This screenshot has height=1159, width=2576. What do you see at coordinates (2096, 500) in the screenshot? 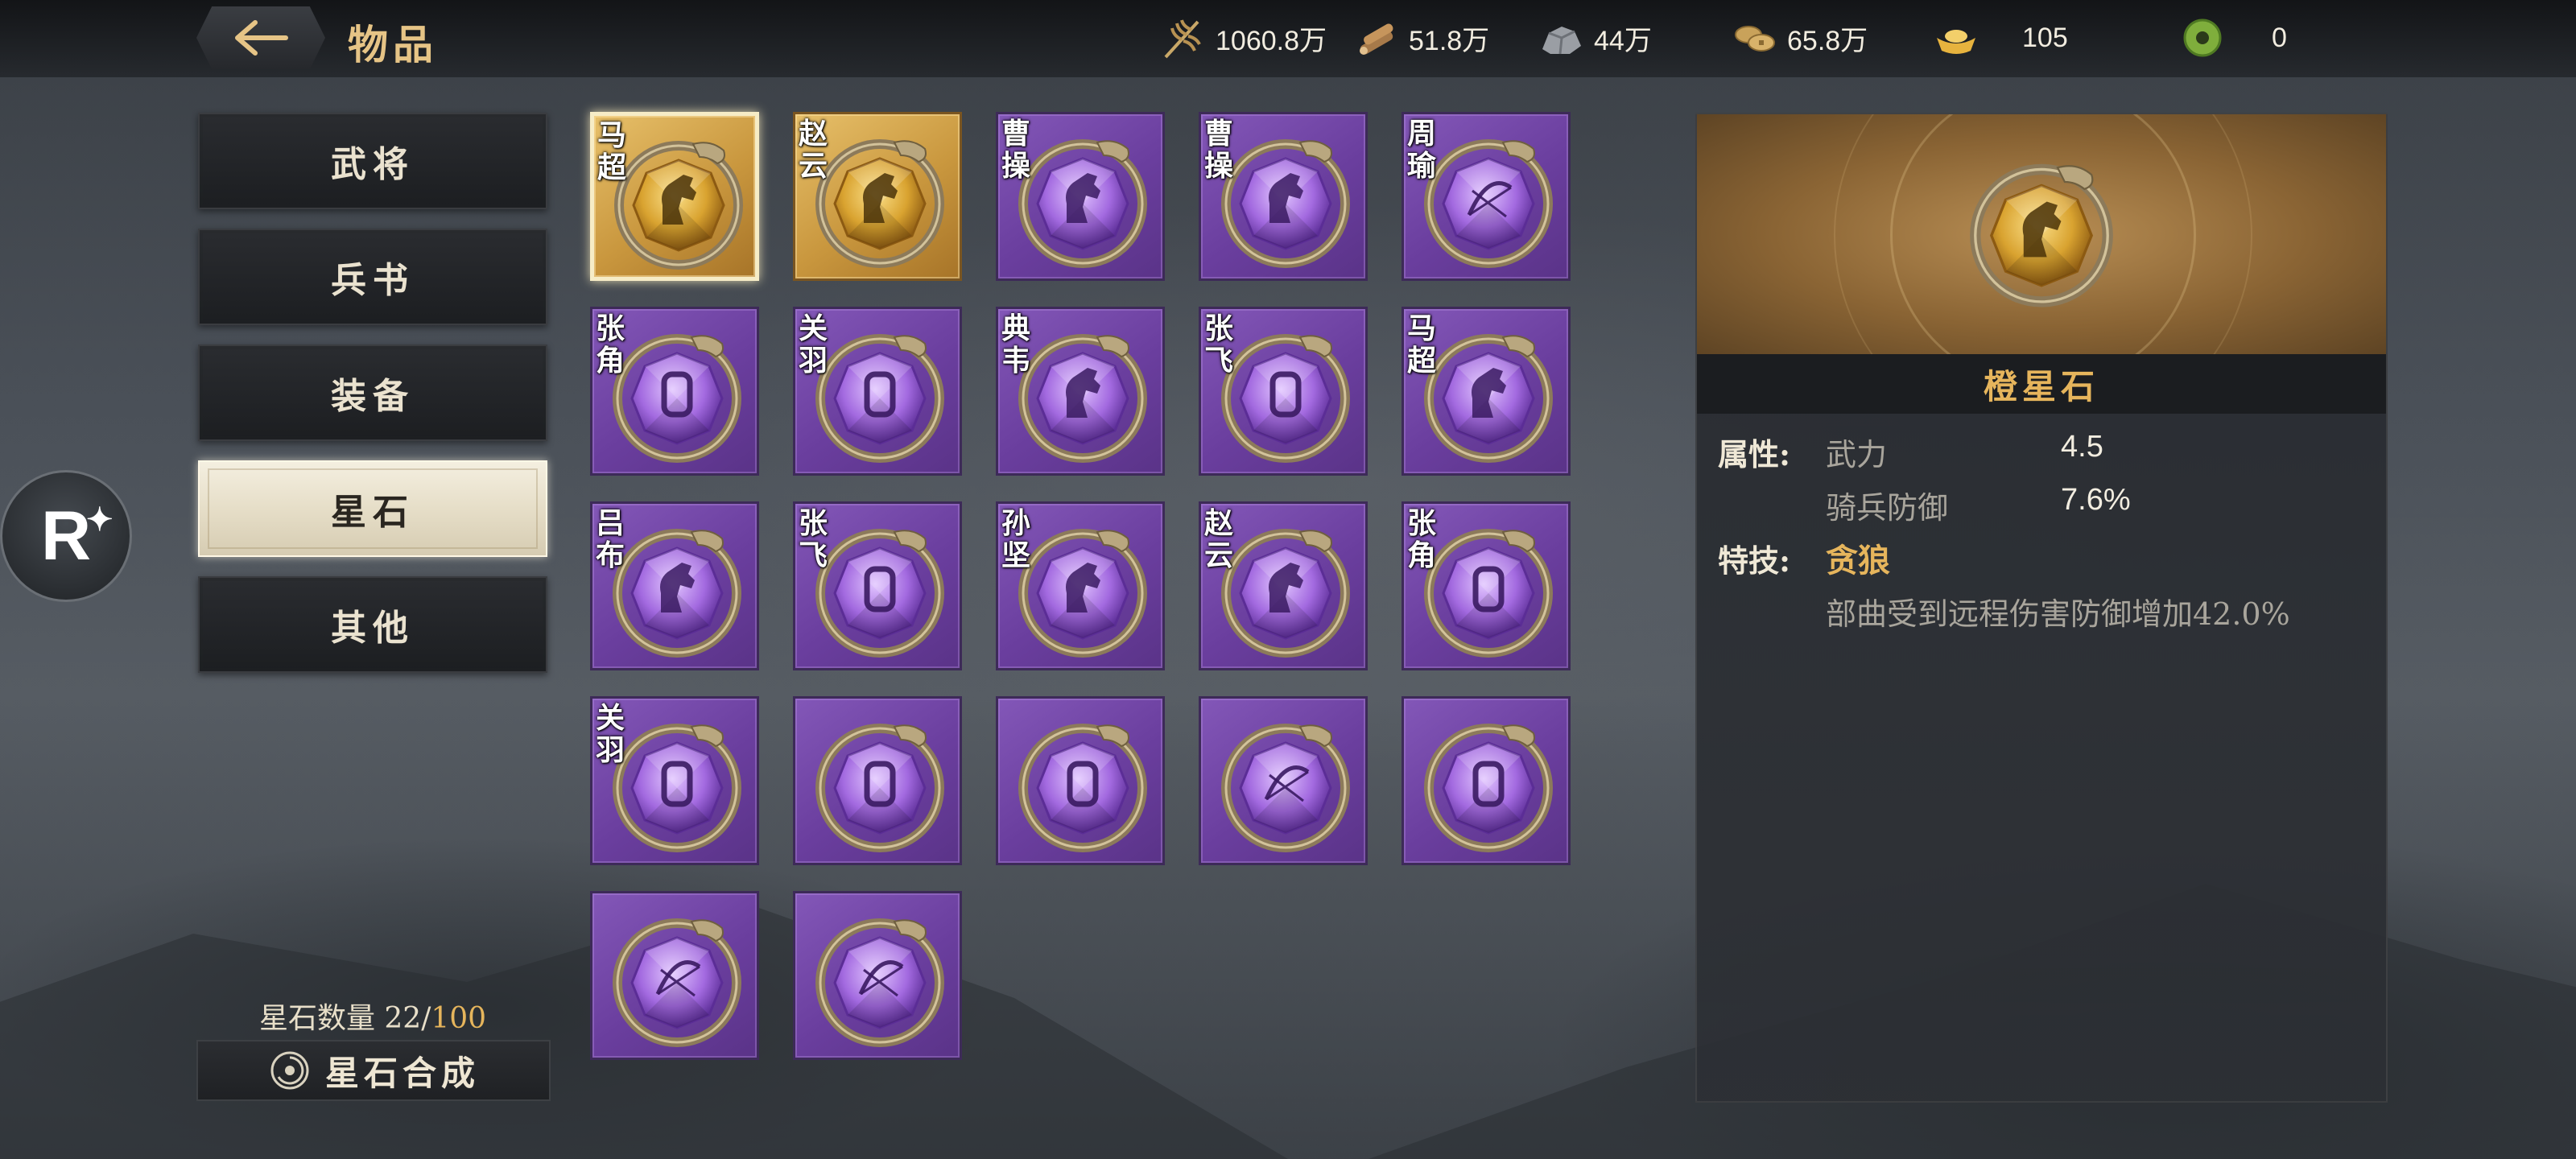
I see `attr-value: 7.6%` at bounding box center [2096, 500].